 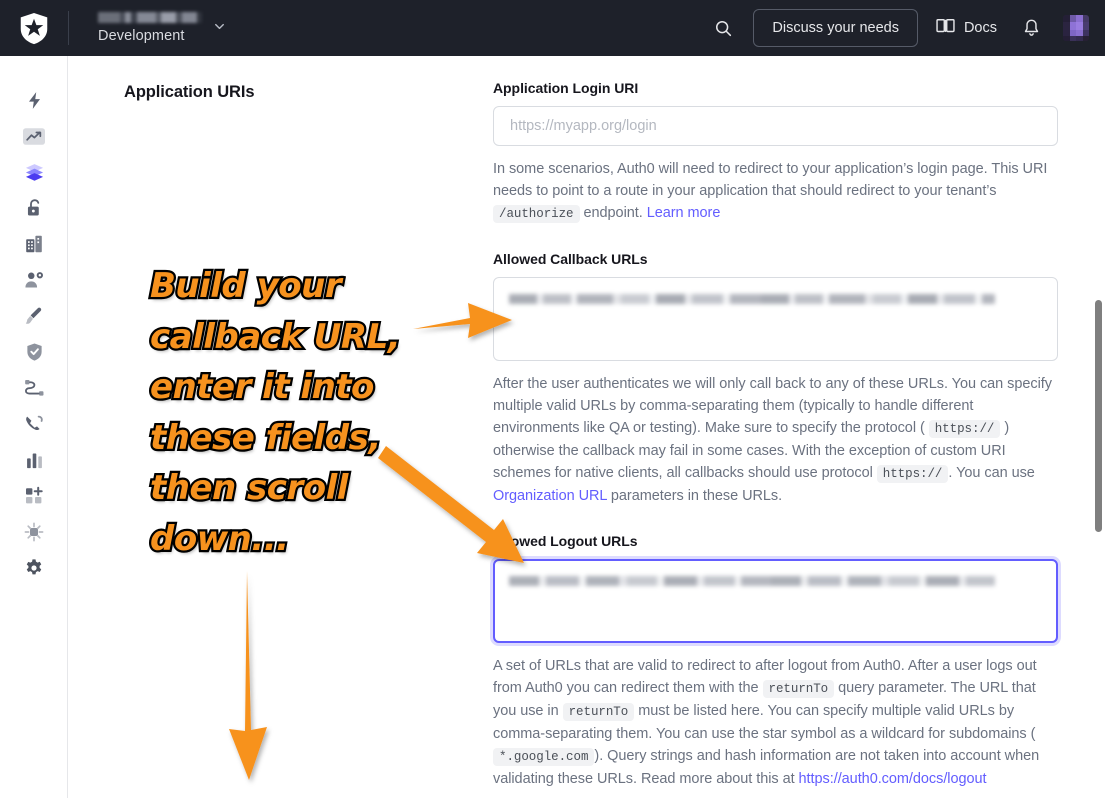 I want to click on logout-urls-value-redacted, so click(x=752, y=581).